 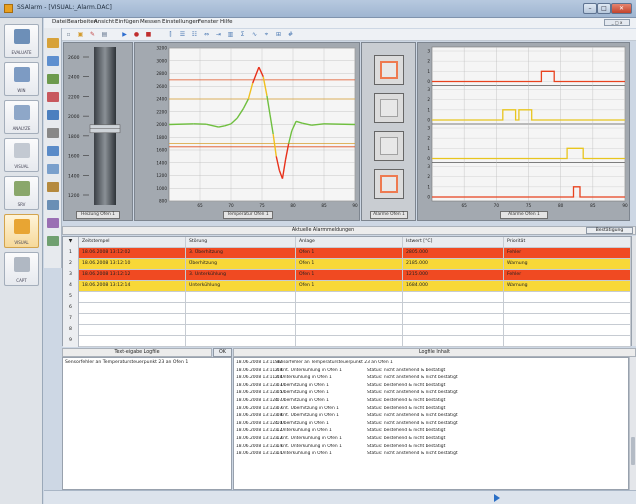 What do you see at coordinates (104, 34) in the screenshot?
I see `print-icon: ▤` at bounding box center [104, 34].